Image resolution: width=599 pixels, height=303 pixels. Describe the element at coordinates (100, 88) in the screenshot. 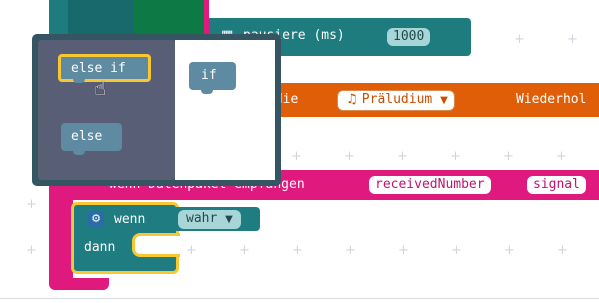

I see `hand-cursor-icon: ☝` at that location.